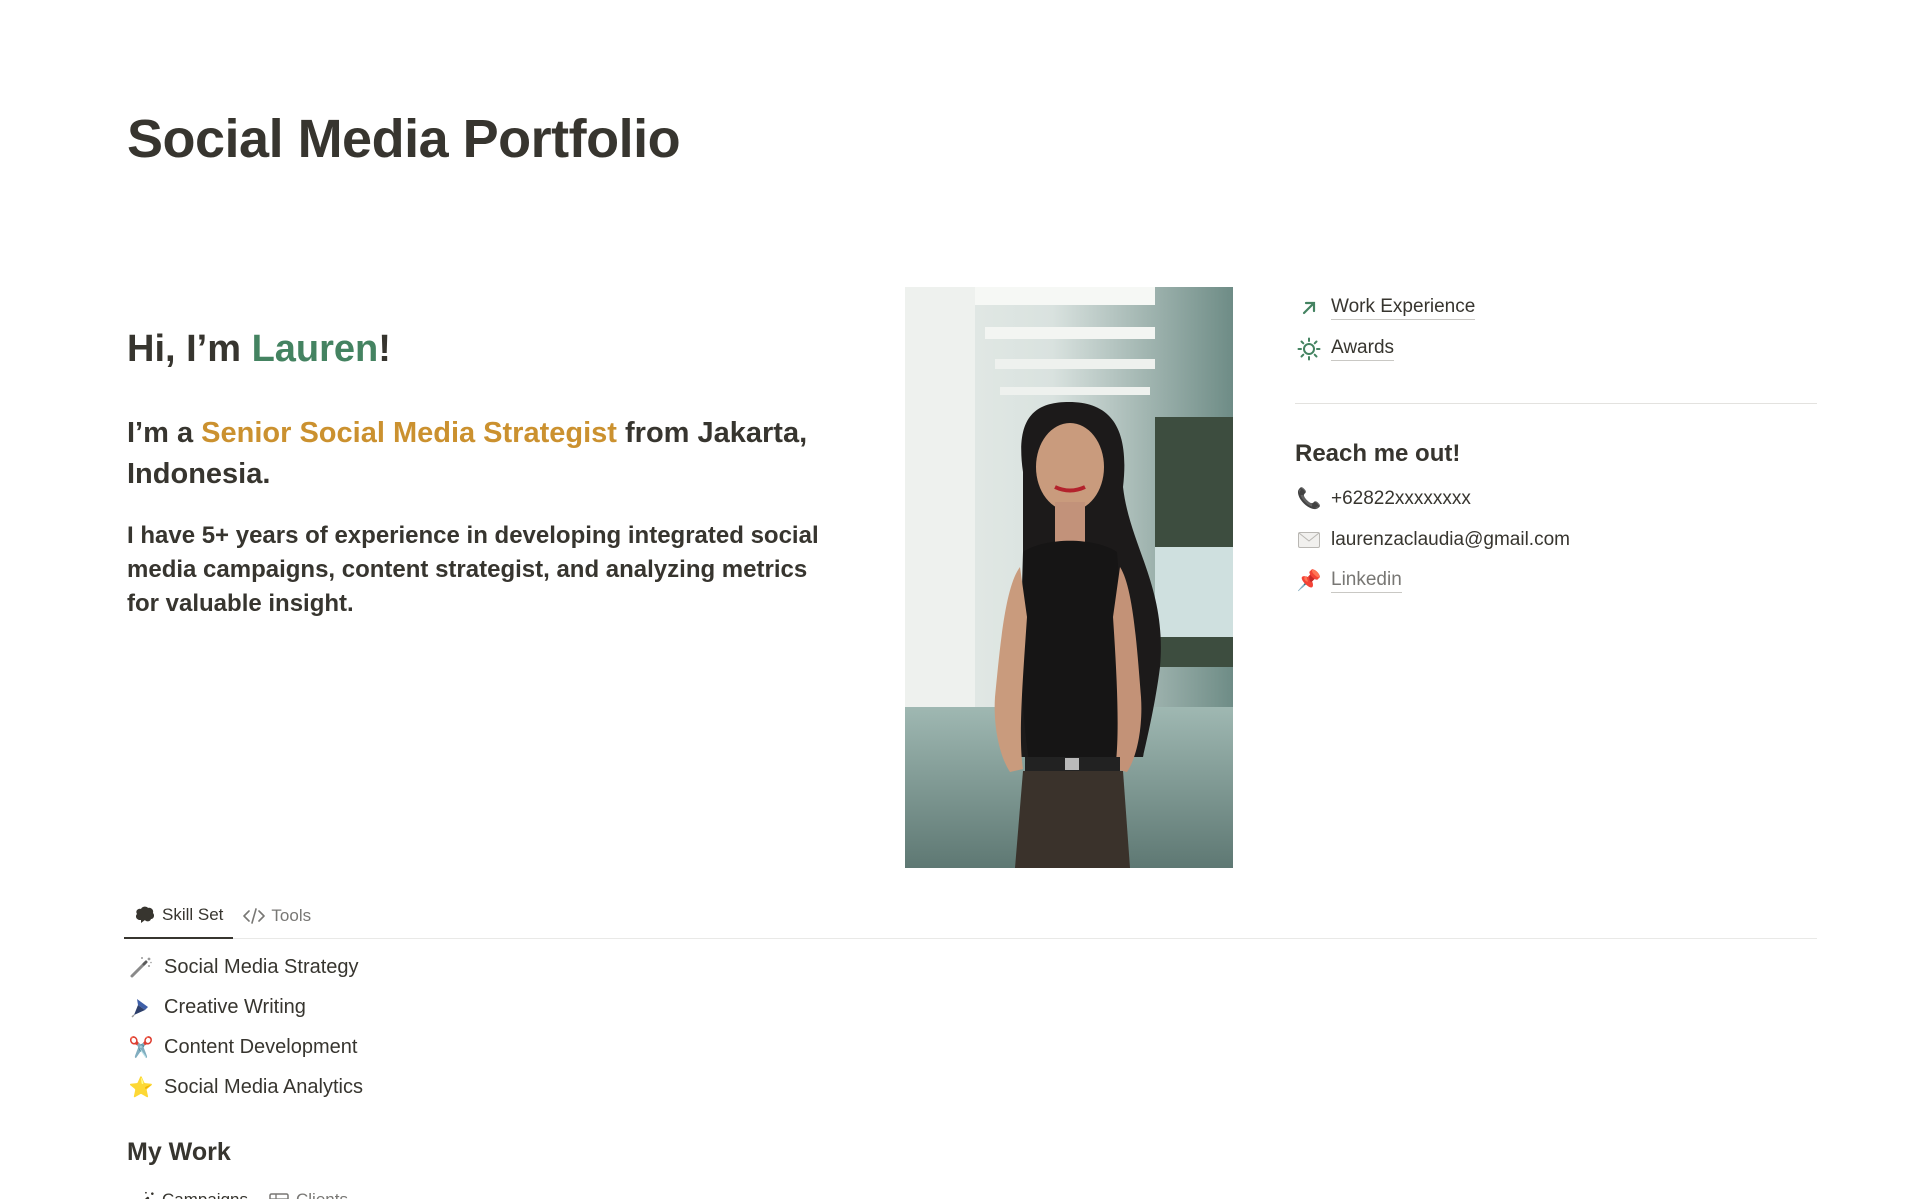  Describe the element at coordinates (477, 349) in the screenshot. I see `greeting-heading: Hi, I’m Lauren!` at that location.